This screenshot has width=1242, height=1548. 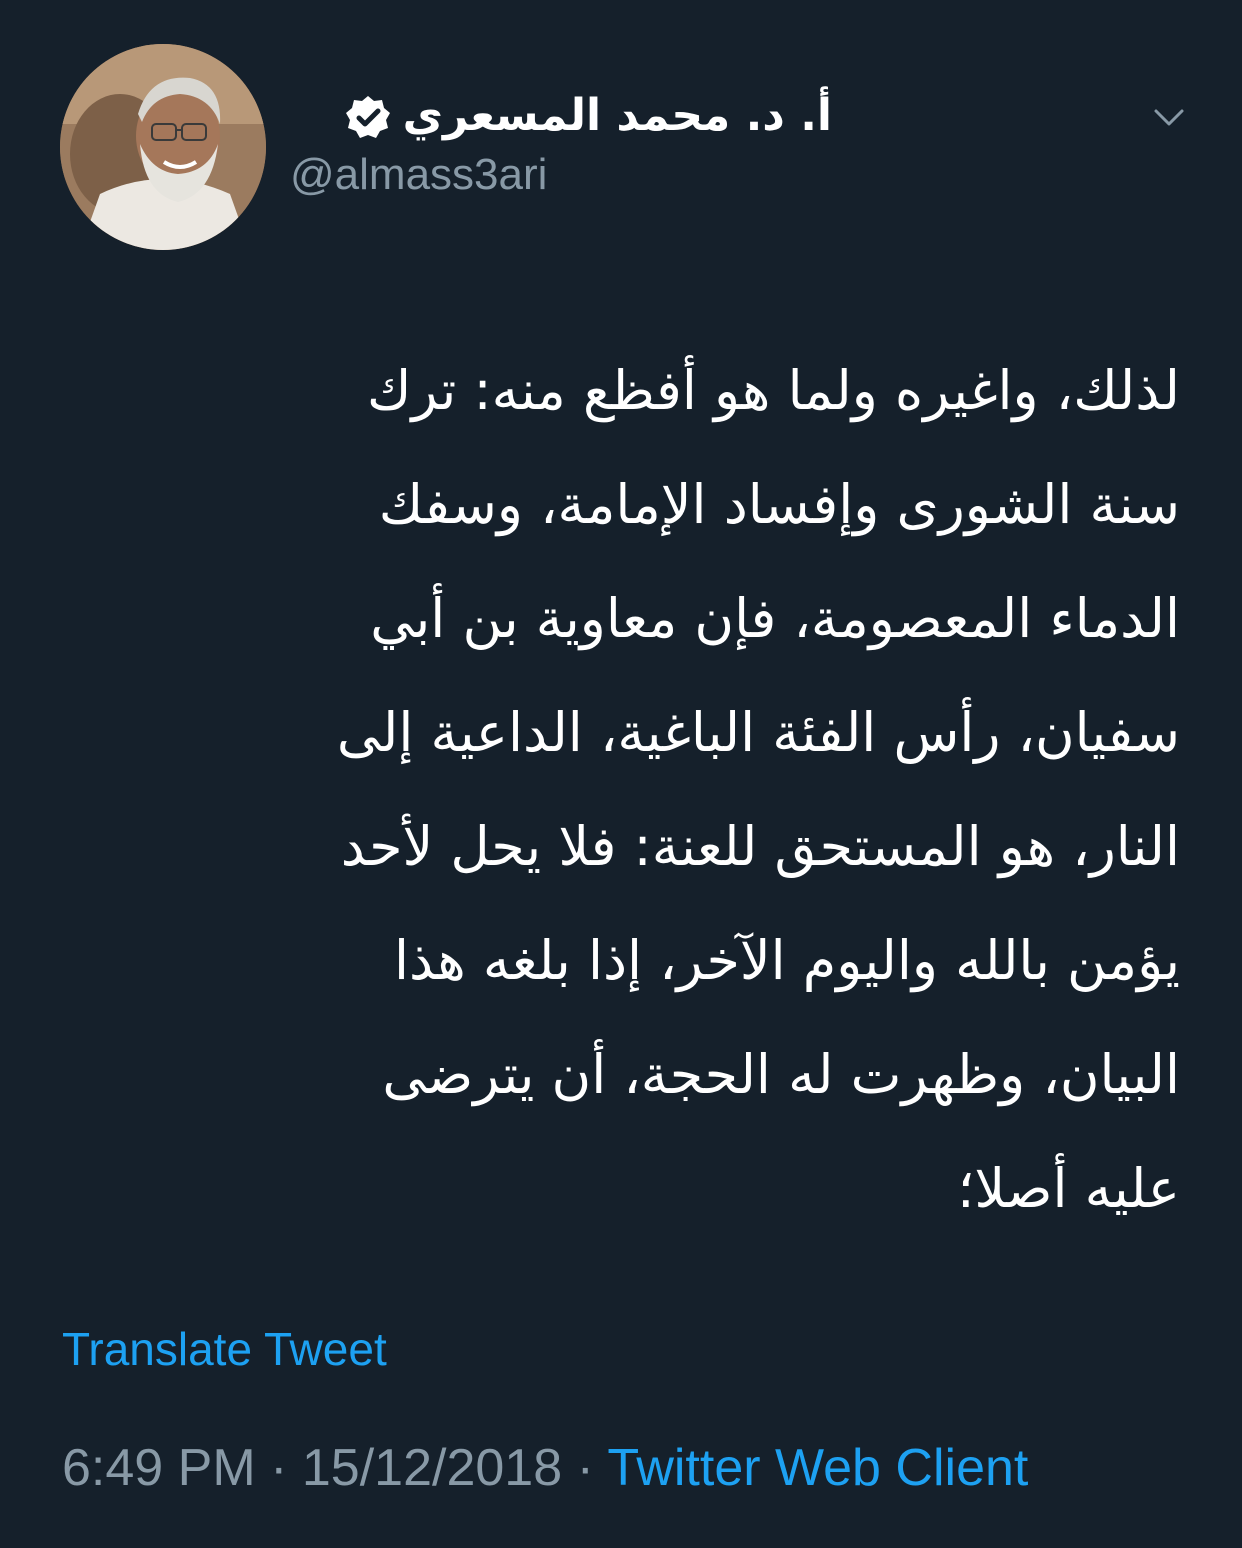 What do you see at coordinates (1068, 1188) in the screenshot?
I see `tweet-line: عليه أصلا؛` at bounding box center [1068, 1188].